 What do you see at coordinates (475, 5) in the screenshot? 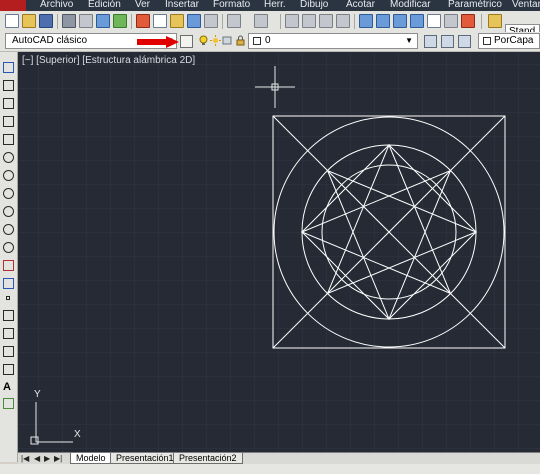
I see `menu-parametrico: Paramétrico` at bounding box center [475, 5].